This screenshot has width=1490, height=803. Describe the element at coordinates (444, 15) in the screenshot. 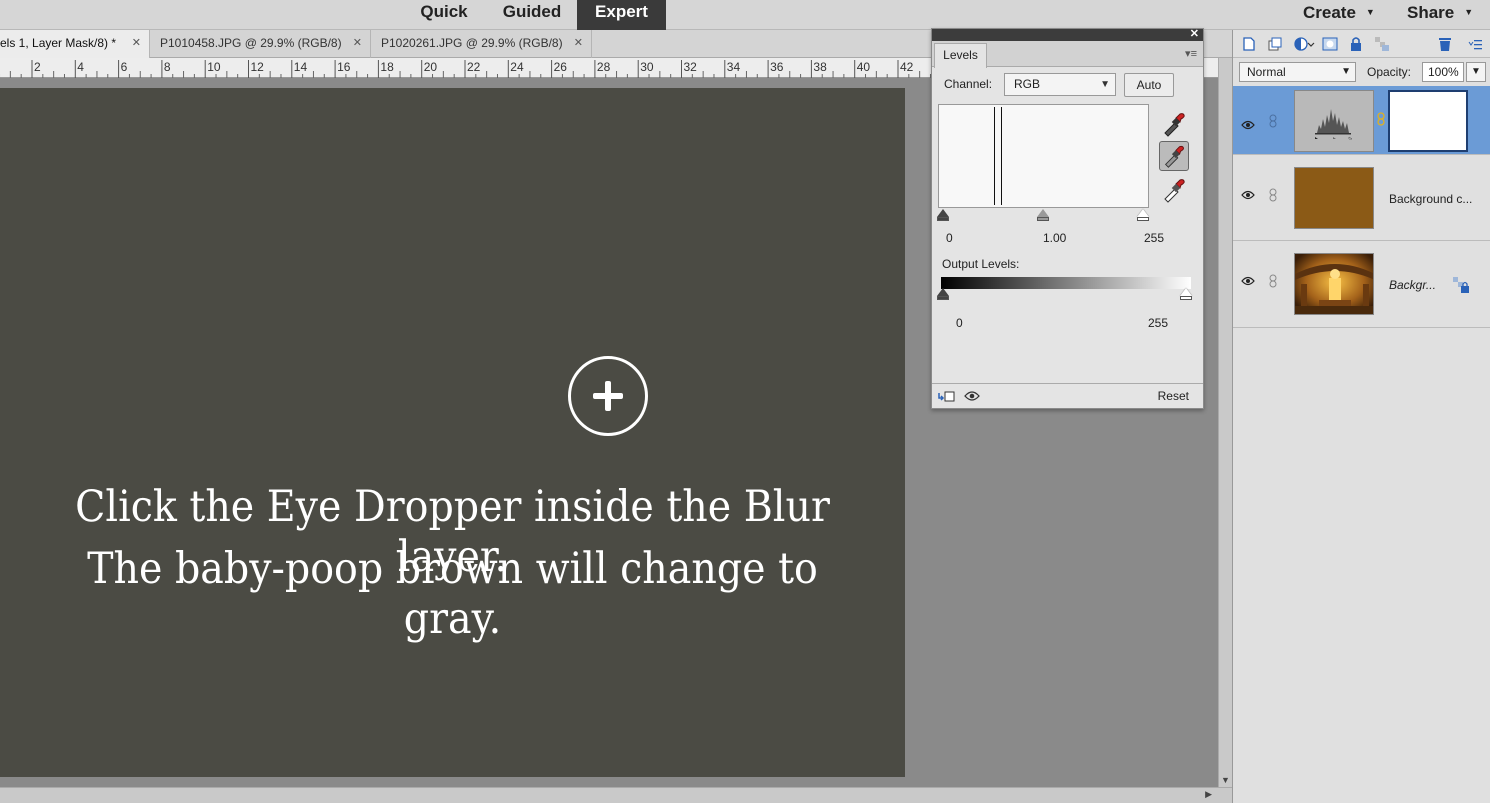

I see `mode-tab-quick: Quick` at that location.